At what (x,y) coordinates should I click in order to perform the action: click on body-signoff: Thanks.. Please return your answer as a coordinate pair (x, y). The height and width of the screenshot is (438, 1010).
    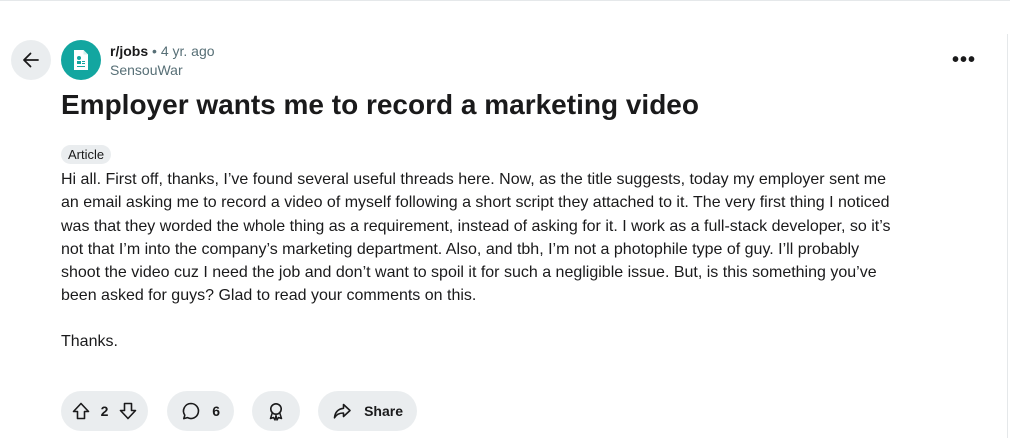
    Looking at the image, I should click on (89, 341).